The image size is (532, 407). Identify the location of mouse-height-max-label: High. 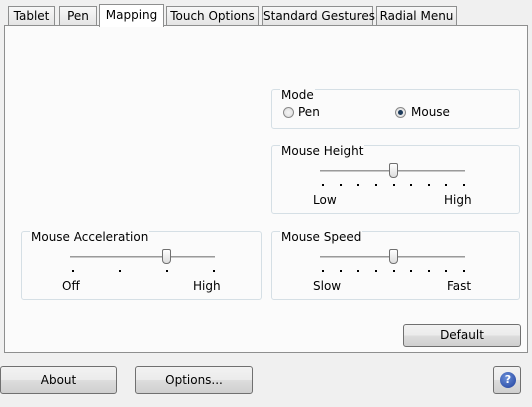
(458, 200).